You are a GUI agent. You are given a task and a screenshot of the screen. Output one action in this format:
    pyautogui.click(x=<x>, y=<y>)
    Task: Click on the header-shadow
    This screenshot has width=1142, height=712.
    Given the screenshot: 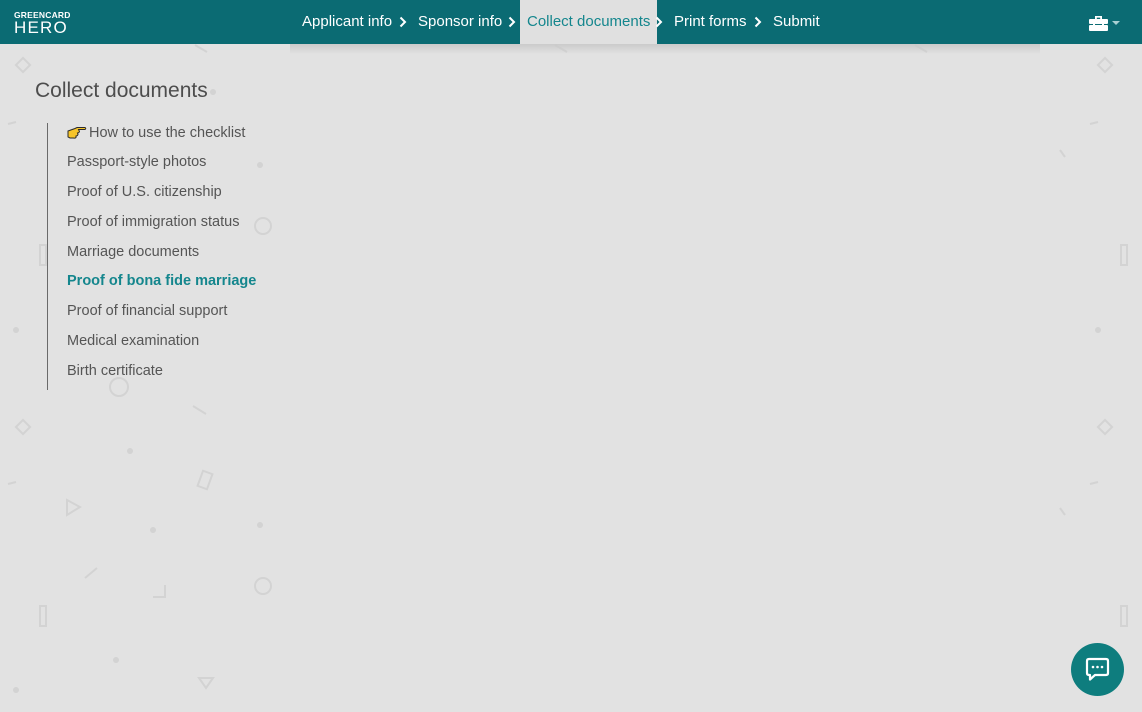 What is the action you would take?
    pyautogui.click(x=665, y=49)
    